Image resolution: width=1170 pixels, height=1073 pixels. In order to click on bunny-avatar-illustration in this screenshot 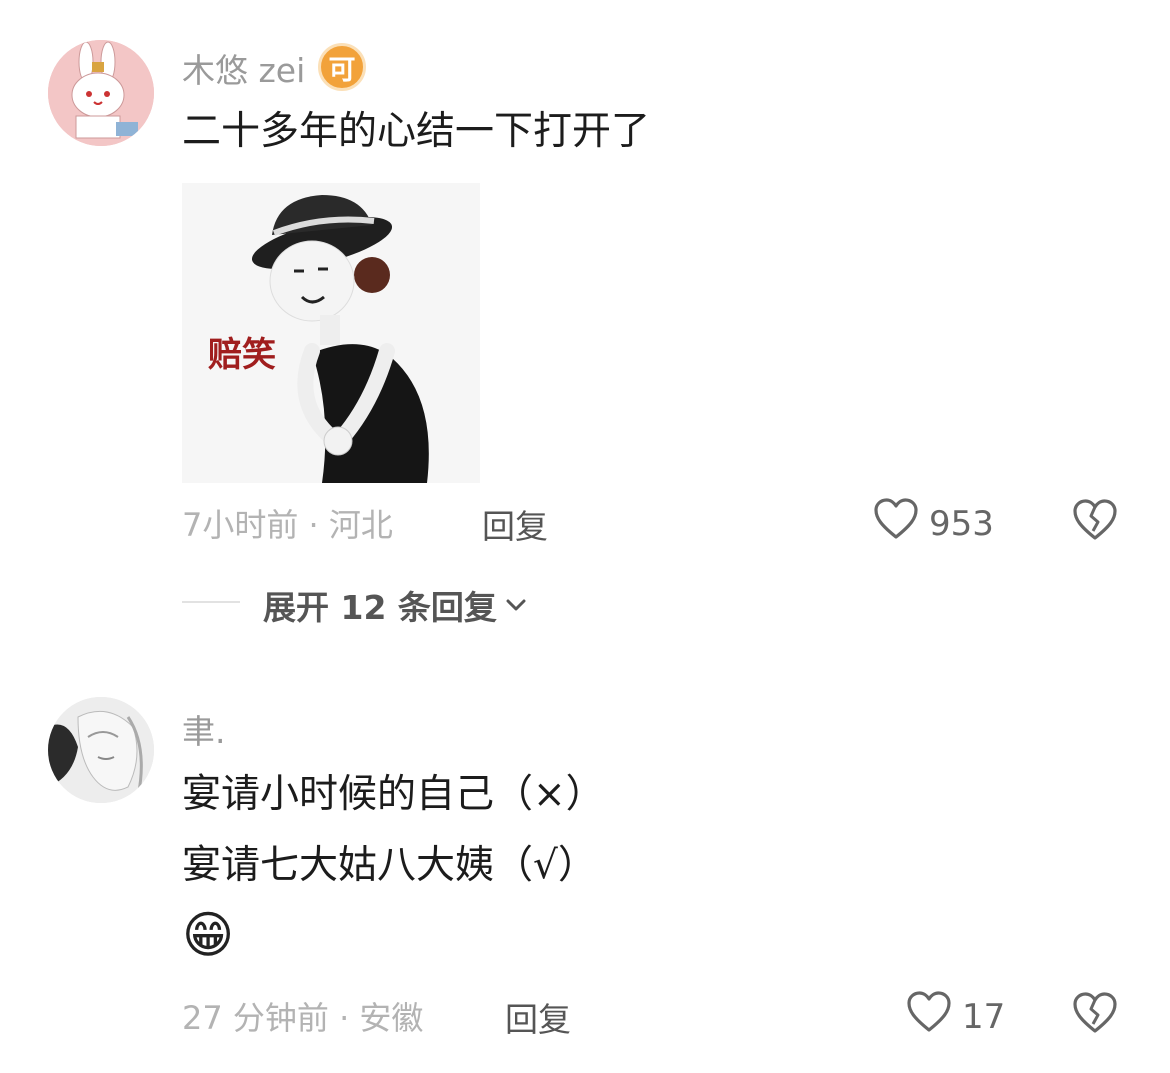, I will do `click(101, 93)`.